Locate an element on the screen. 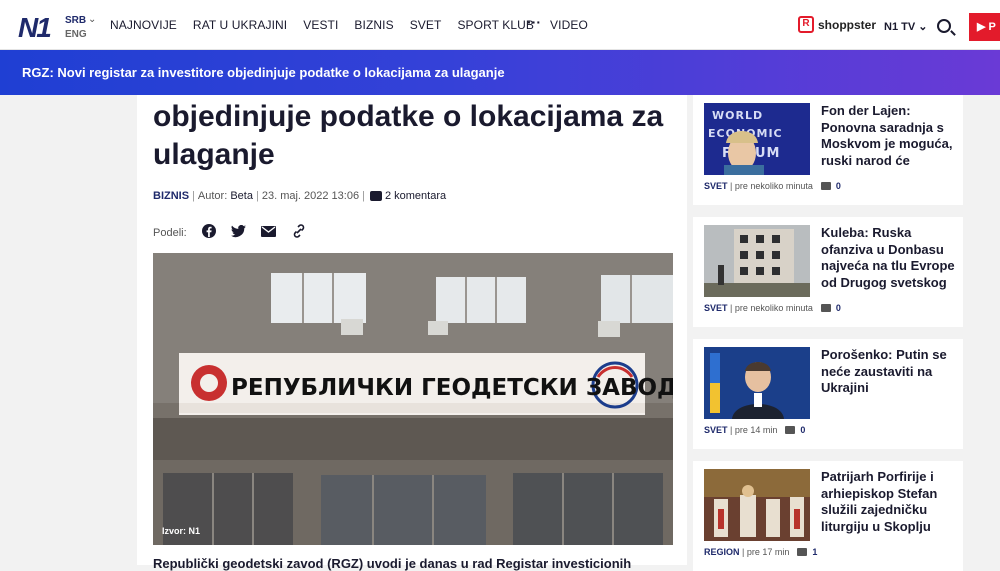 The width and height of the screenshot is (1000, 571). news-meta: REGION | pre 17 min 1 is located at coordinates (761, 552).